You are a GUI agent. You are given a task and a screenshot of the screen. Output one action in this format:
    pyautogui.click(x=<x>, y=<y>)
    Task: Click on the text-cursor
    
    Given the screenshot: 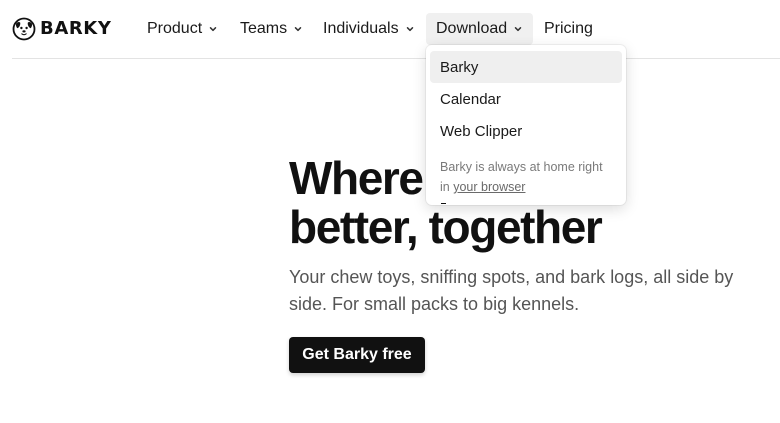 What is the action you would take?
    pyautogui.click(x=443, y=203)
    